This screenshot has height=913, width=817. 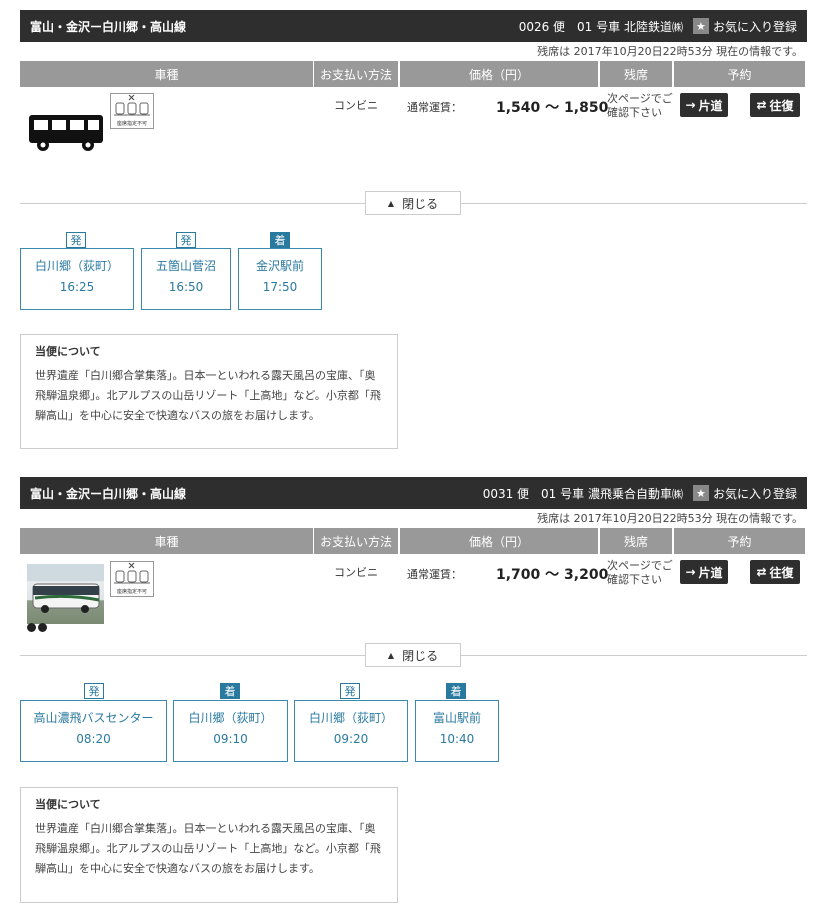 I want to click on bus-photo-image, so click(x=66, y=598).